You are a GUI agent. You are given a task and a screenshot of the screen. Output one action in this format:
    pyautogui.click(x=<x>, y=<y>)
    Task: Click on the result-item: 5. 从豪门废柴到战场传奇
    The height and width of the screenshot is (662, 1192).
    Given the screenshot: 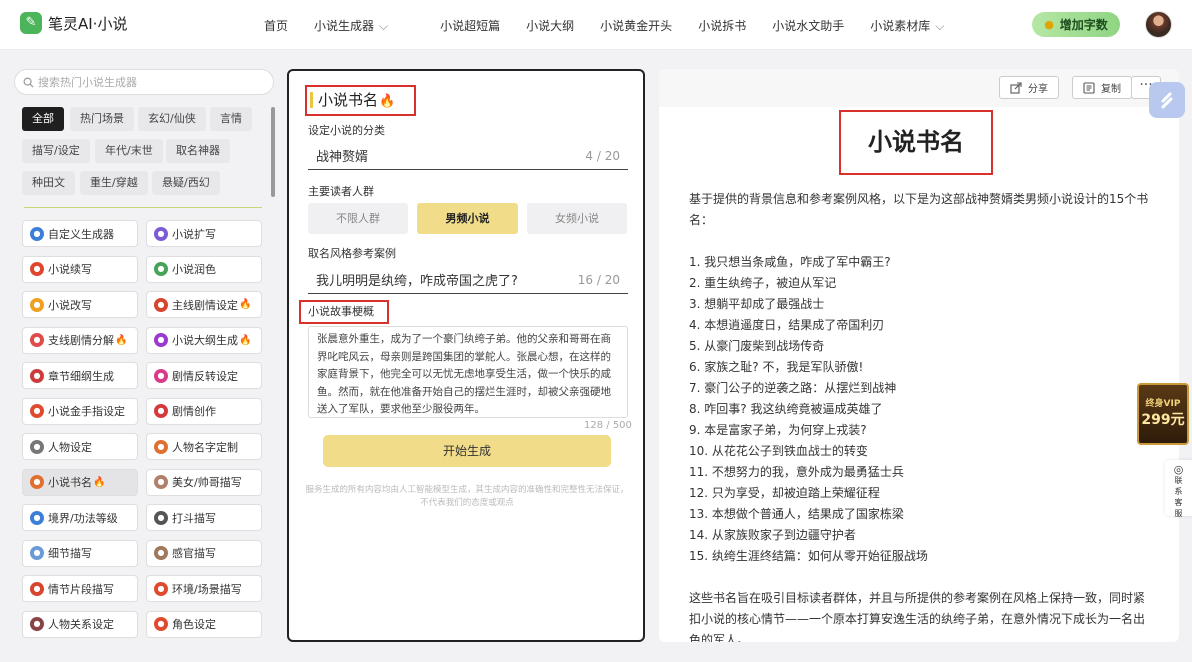 What is the action you would take?
    pyautogui.click(x=757, y=346)
    